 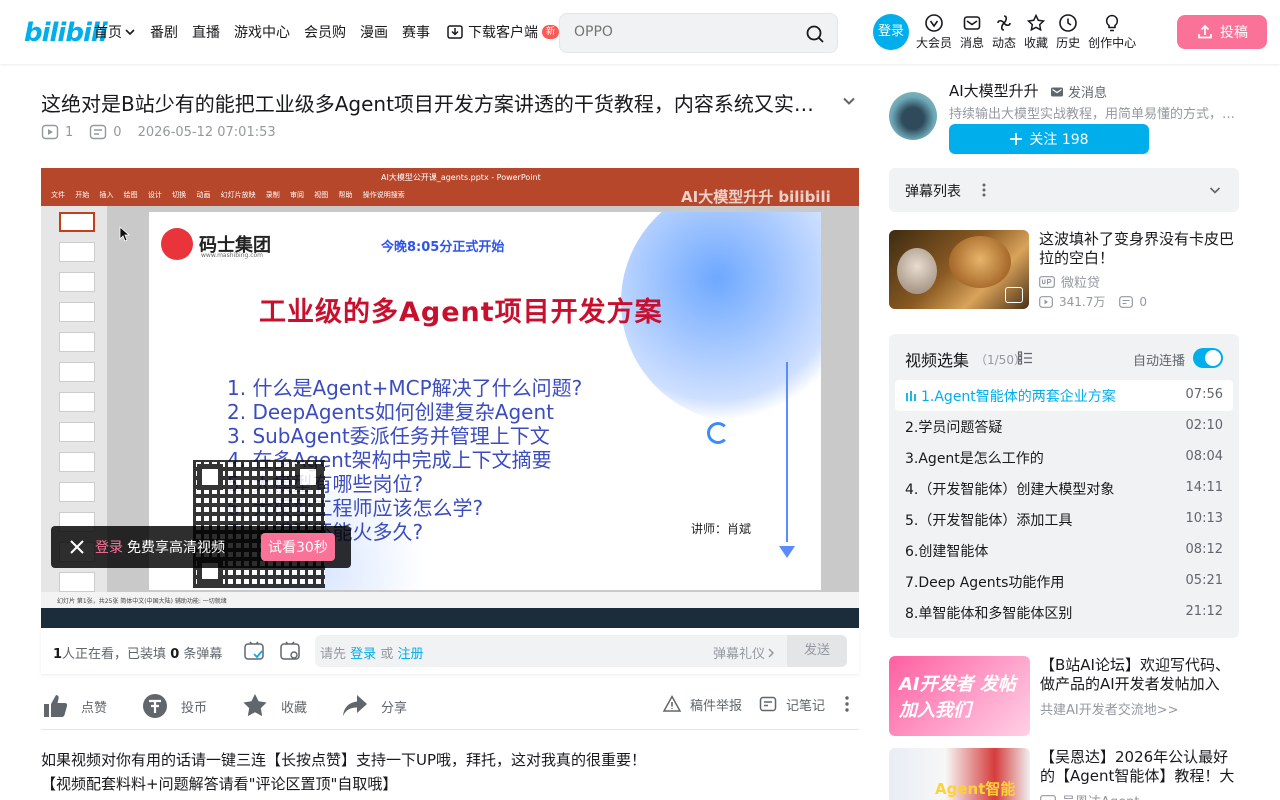 I want to click on playlist-item-name: 1.Agent智能体的两套企业方案, so click(x=1018, y=397).